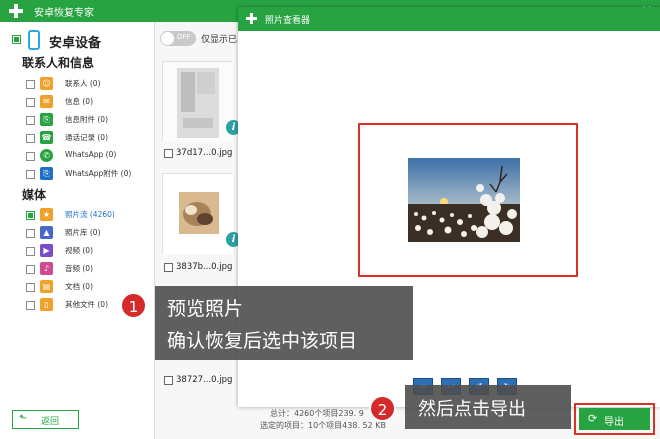 The image size is (660, 439). I want to click on status-total: 总计：4260个项目239. 9, so click(317, 413).